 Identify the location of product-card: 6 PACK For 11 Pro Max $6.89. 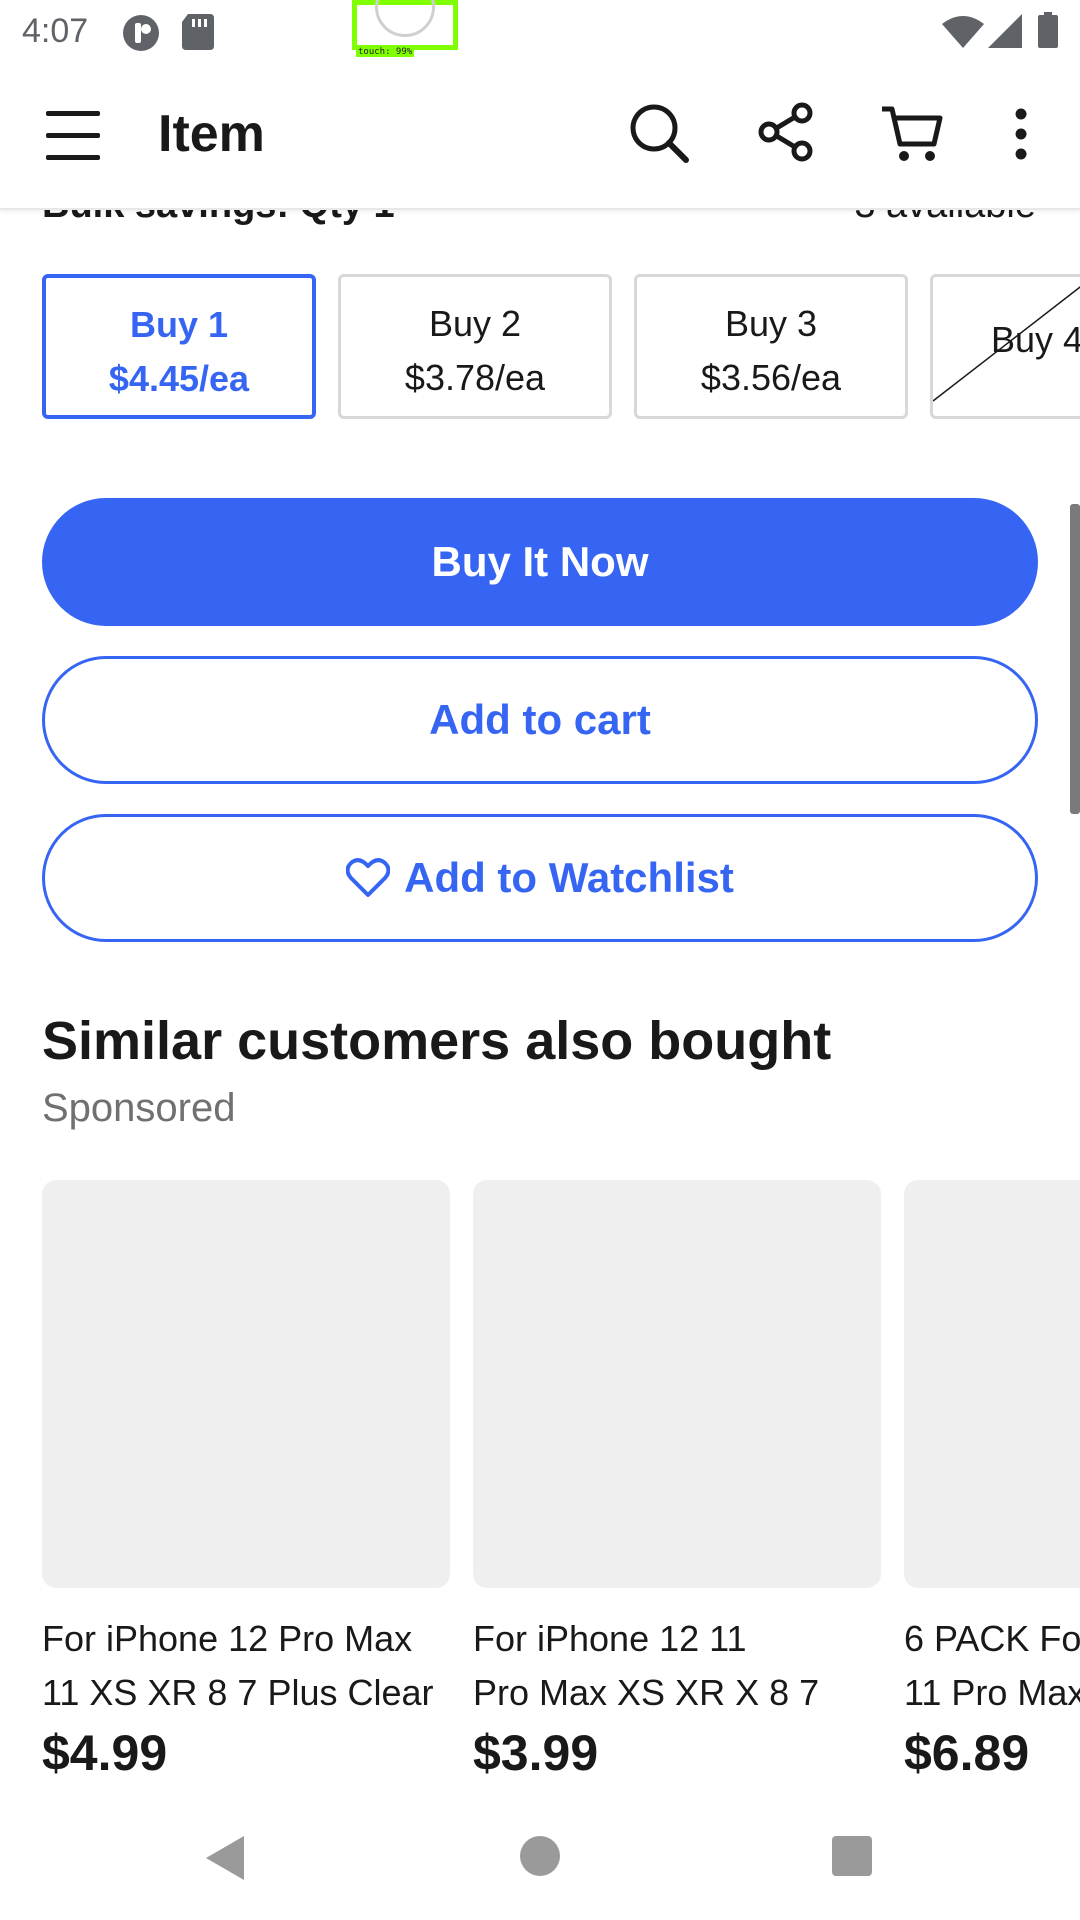
(992, 1480).